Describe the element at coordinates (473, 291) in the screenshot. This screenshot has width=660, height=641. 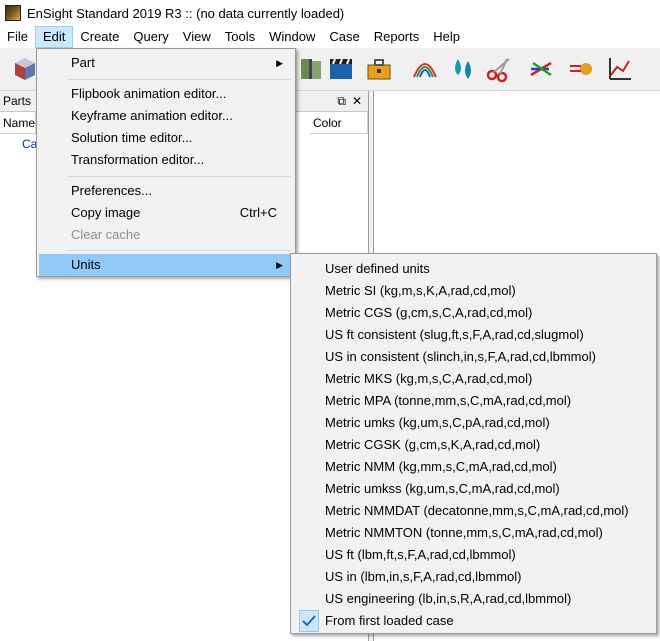
I see `units-item: Metric SI (kg,m,s,K,A,rad,cd,mol)` at that location.